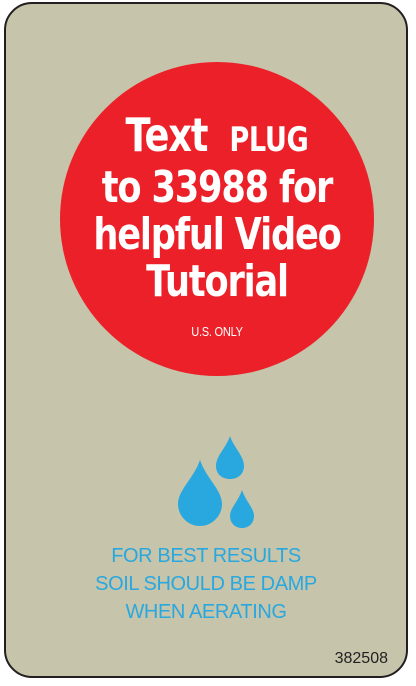 The width and height of the screenshot is (416, 686). I want to click on promo-line-2: to 33988 for, so click(217, 187).